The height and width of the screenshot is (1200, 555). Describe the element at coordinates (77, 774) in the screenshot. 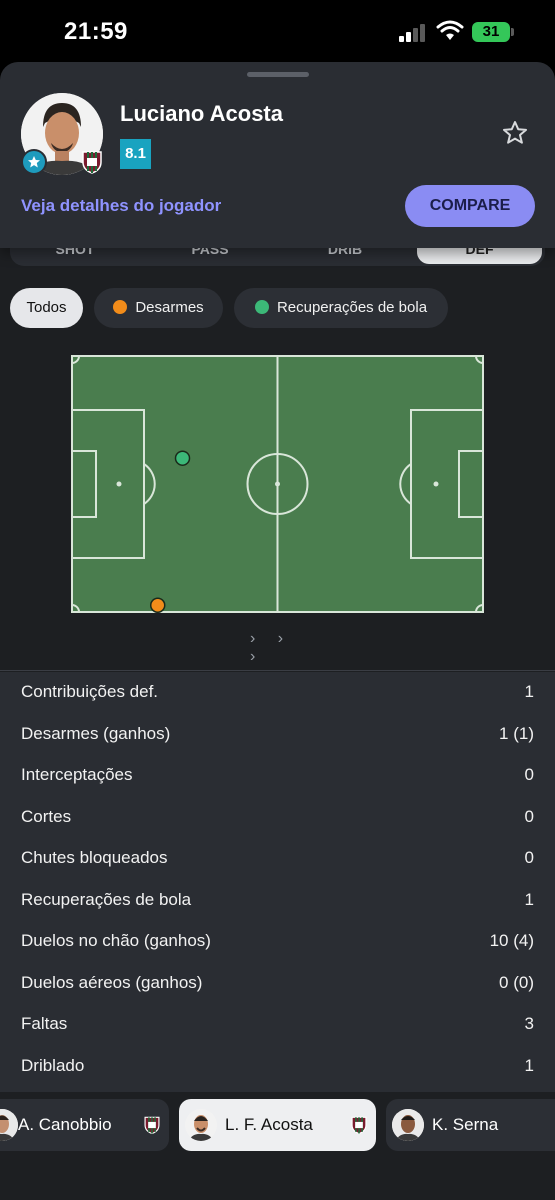

I see `stat-label: Interceptações` at that location.